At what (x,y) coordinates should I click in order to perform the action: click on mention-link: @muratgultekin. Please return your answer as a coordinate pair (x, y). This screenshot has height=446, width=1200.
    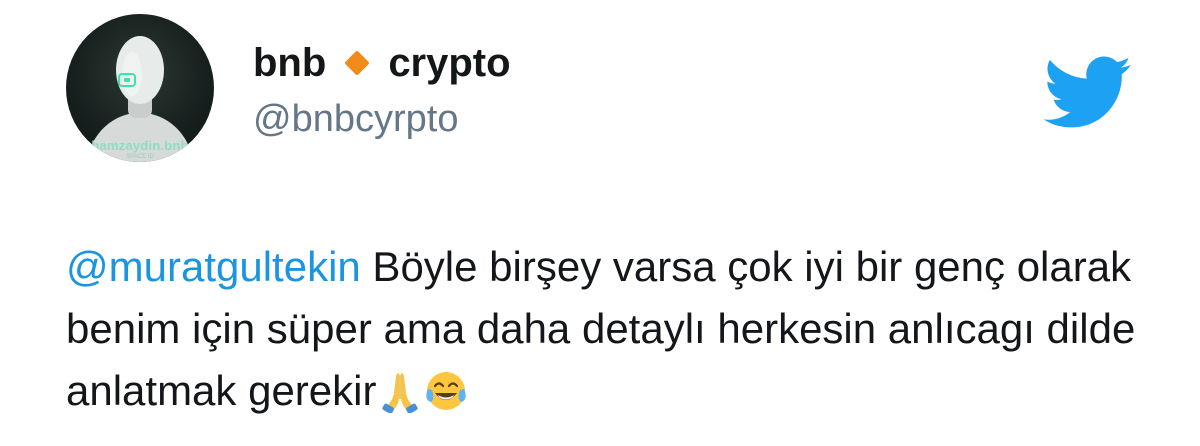
    Looking at the image, I should click on (213, 266).